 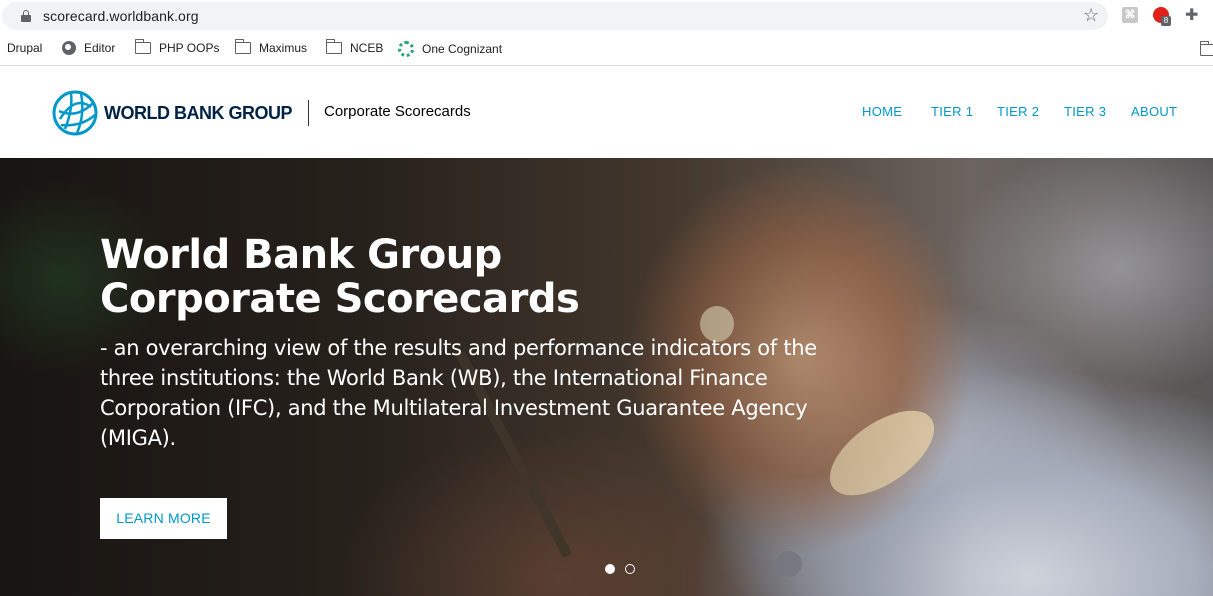 I want to click on lock-icon, so click(x=26, y=16).